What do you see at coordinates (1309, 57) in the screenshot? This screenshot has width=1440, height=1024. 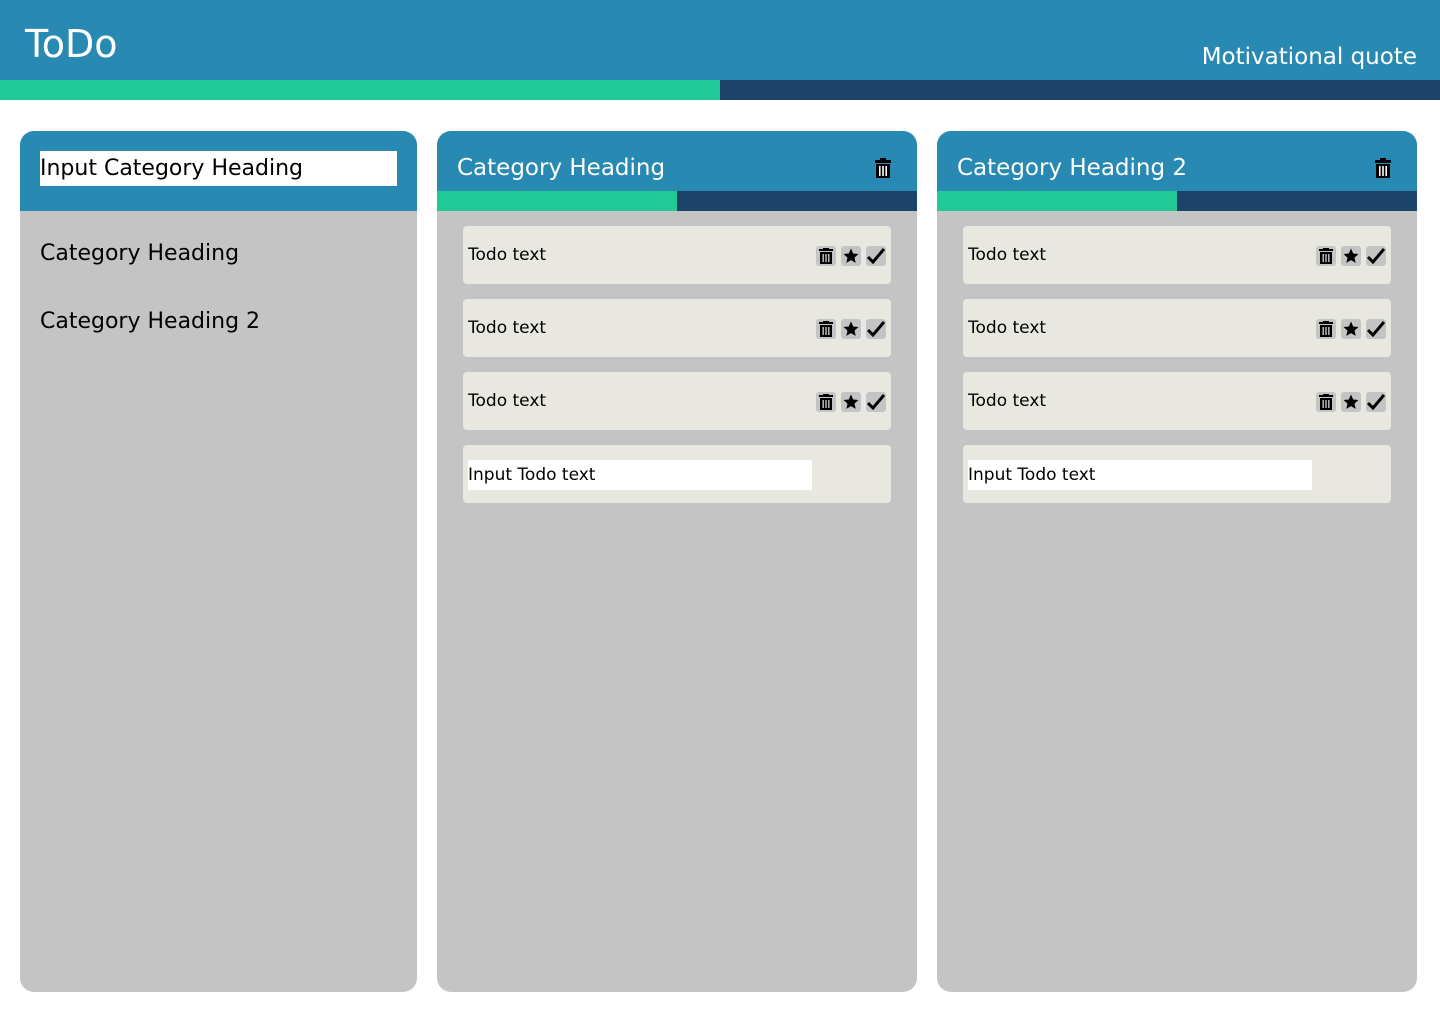 I see `motivational-quote: Motivational quote` at bounding box center [1309, 57].